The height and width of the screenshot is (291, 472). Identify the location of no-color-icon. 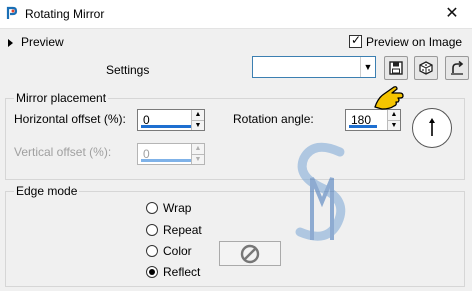
(250, 254).